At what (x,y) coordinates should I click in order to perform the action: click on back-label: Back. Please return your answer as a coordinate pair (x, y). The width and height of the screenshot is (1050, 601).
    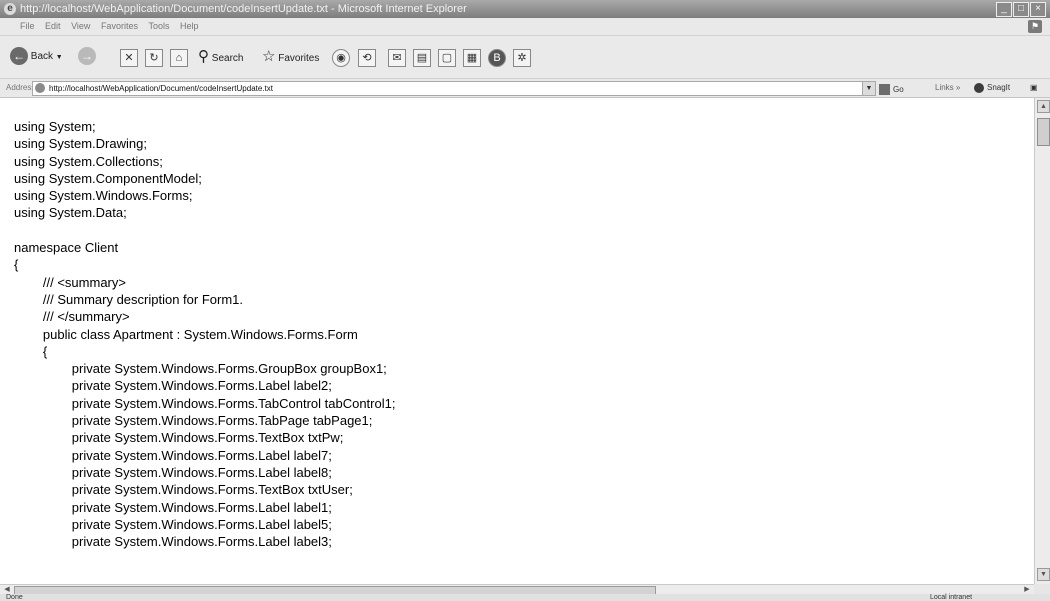
    Looking at the image, I should click on (42, 56).